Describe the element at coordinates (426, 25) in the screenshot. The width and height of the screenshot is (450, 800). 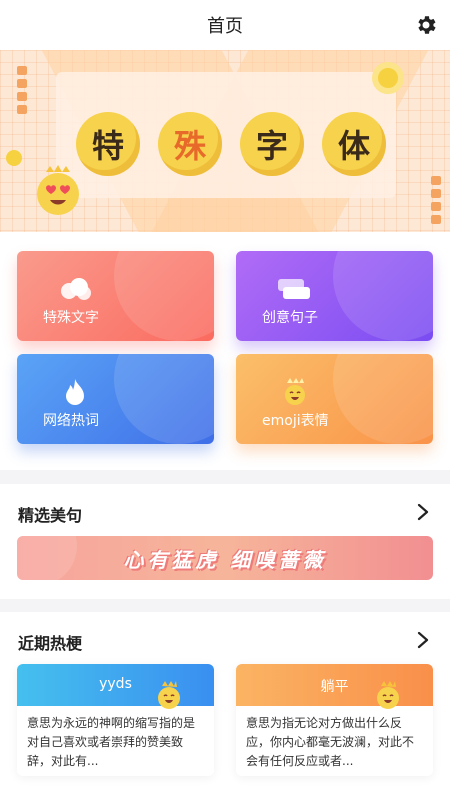
I see `gear-icon` at that location.